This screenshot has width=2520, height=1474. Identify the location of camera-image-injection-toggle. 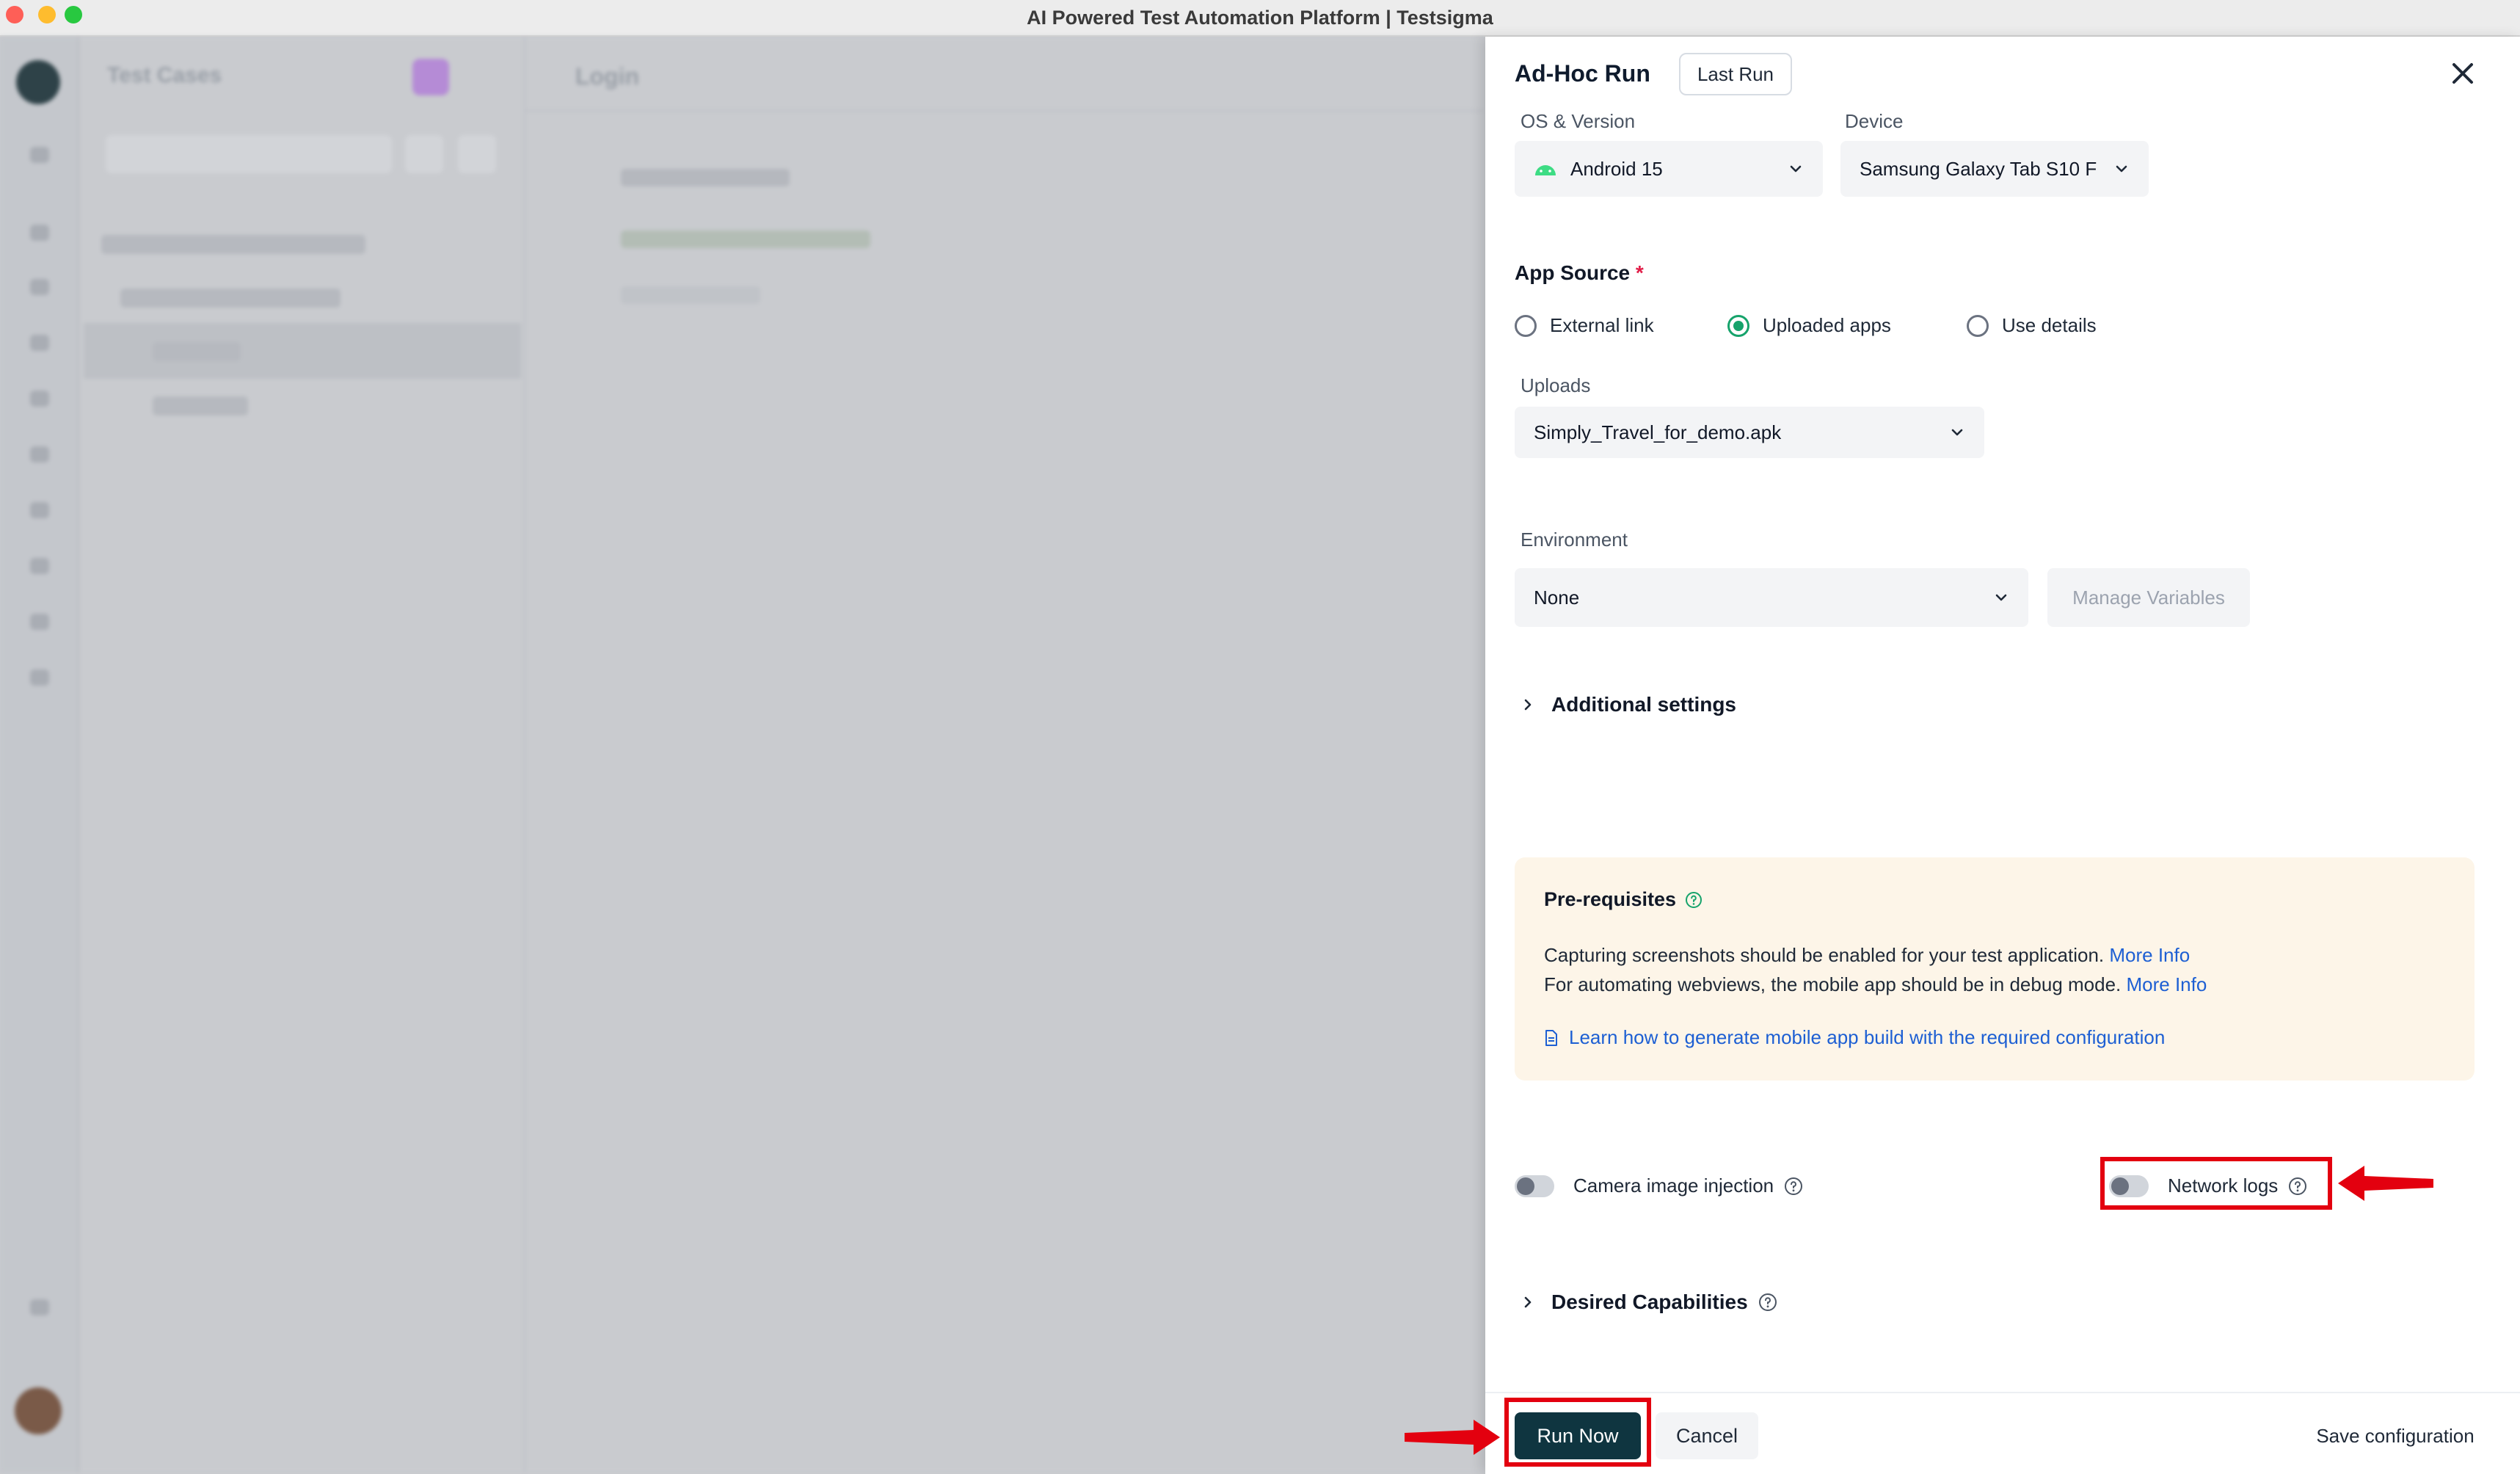
(1534, 1186).